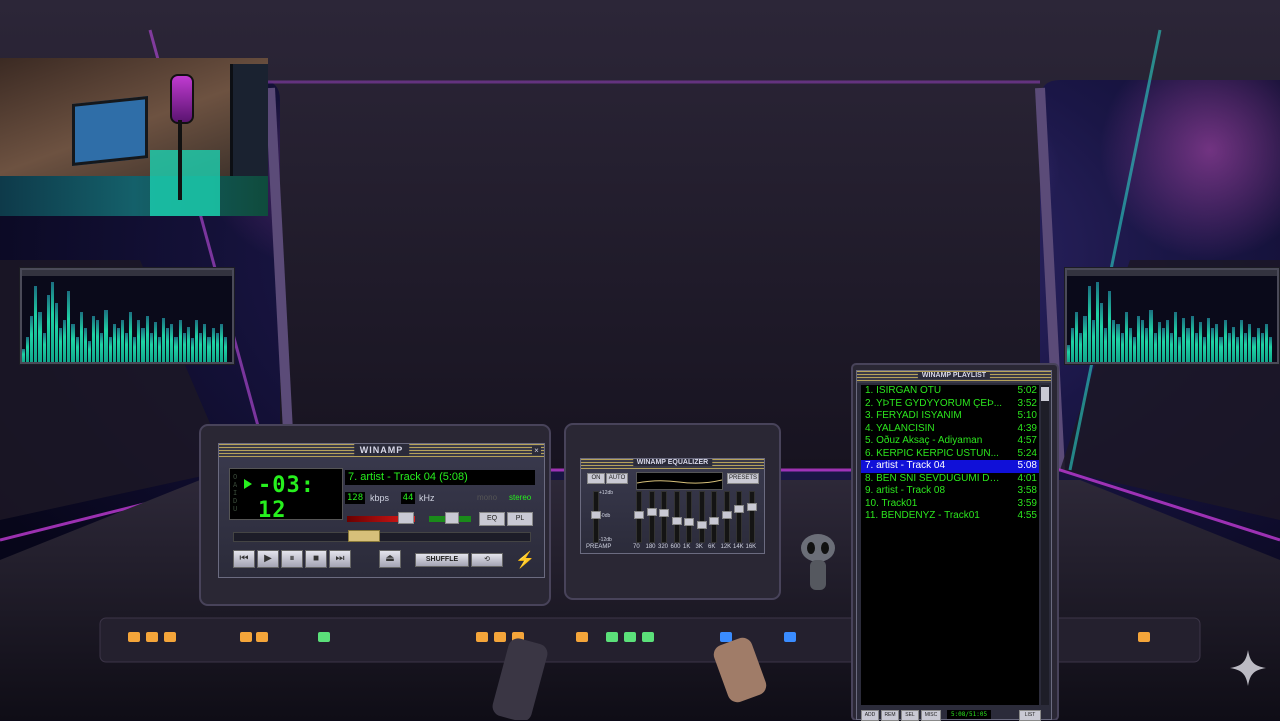 Image resolution: width=1280 pixels, height=721 pixels. I want to click on playlist-item-duration: 4:39, so click(1027, 428).